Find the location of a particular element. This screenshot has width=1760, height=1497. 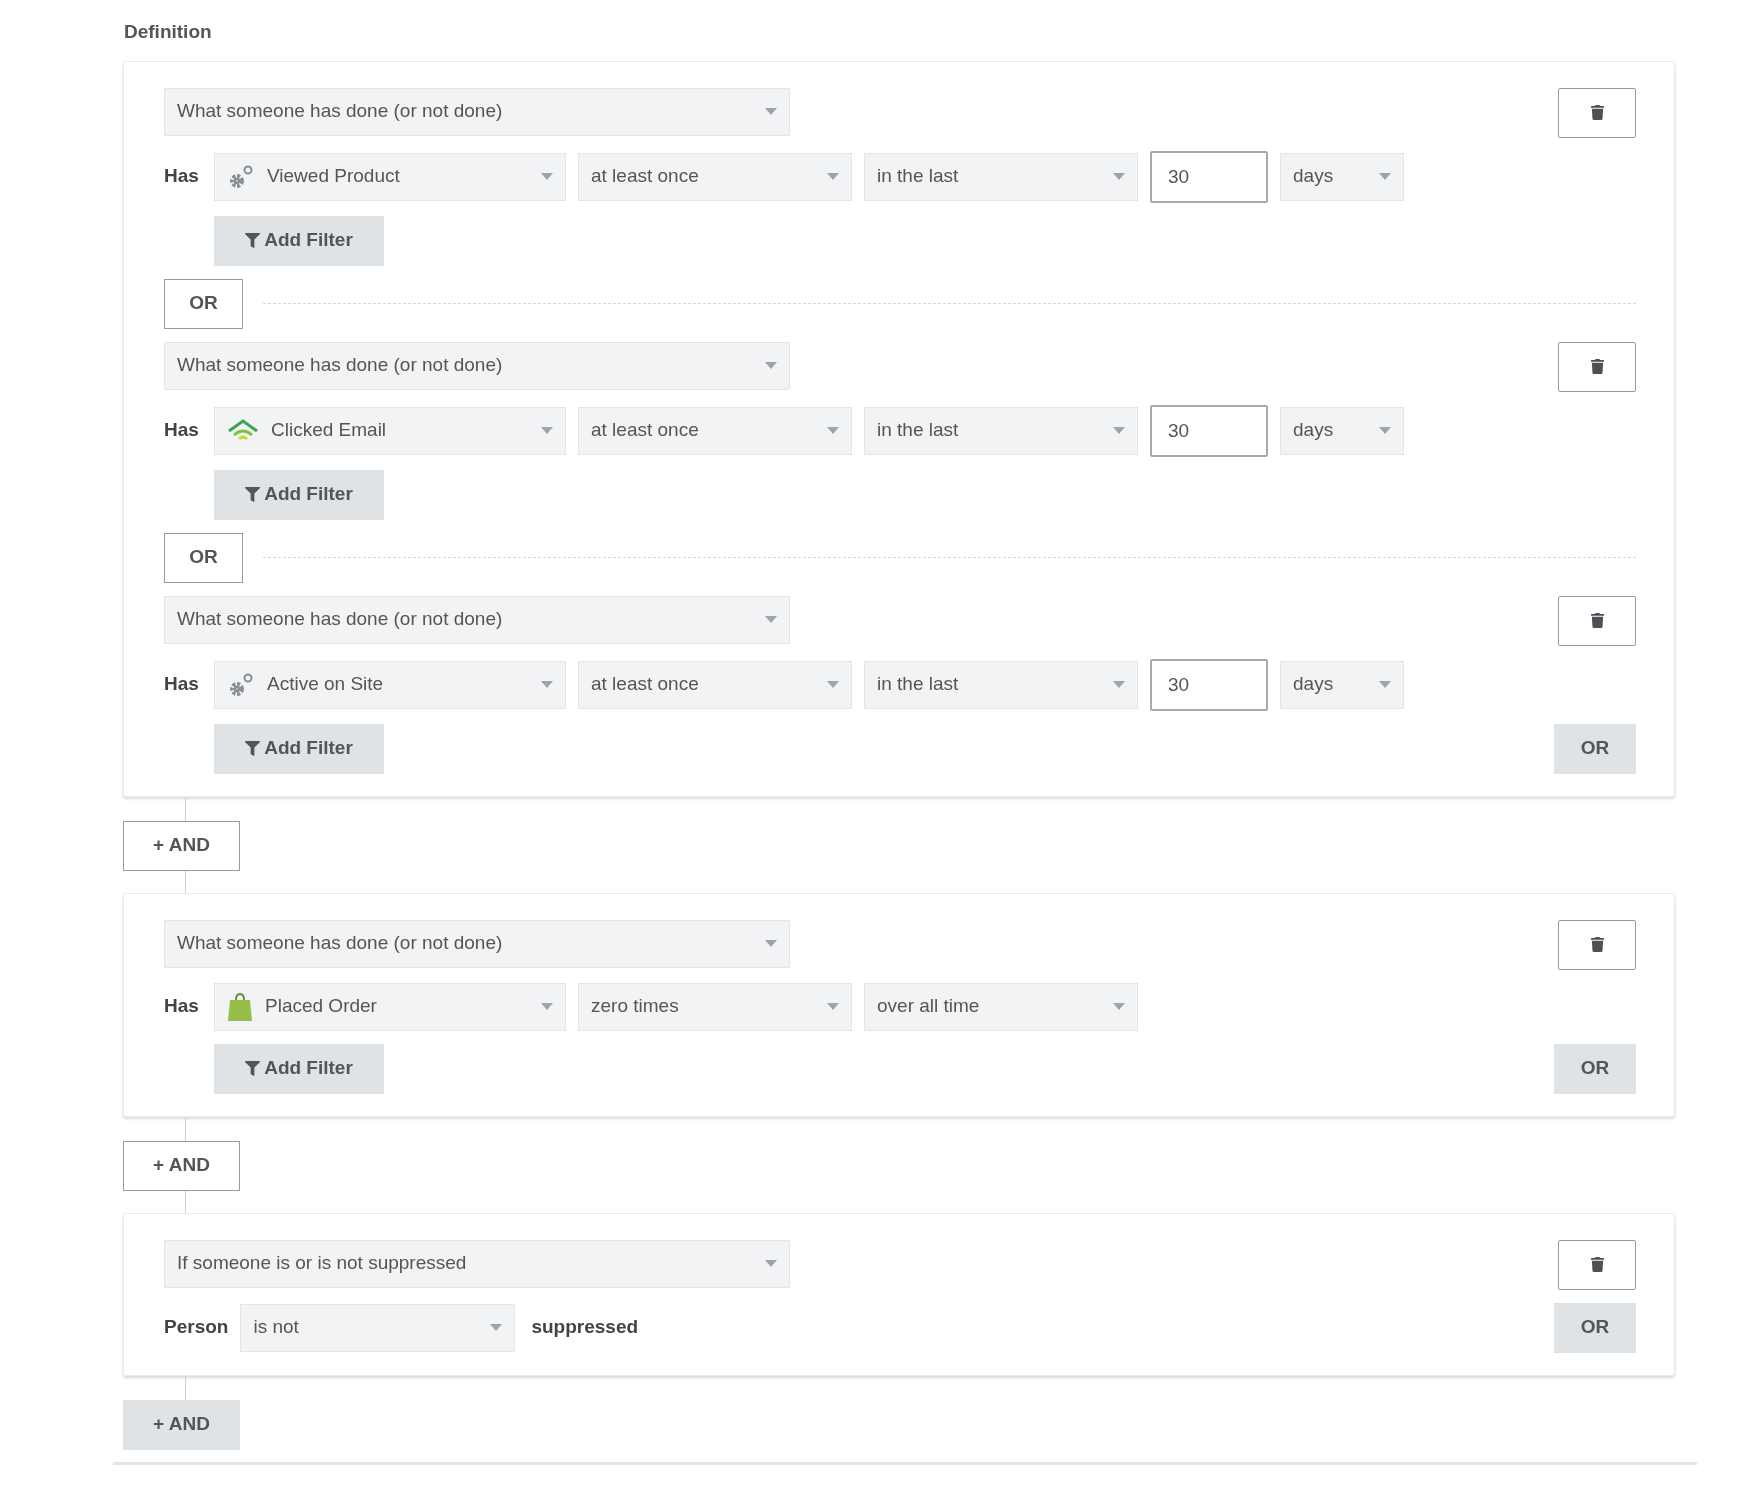

timeframe-select: over all time is located at coordinates (1001, 1006).